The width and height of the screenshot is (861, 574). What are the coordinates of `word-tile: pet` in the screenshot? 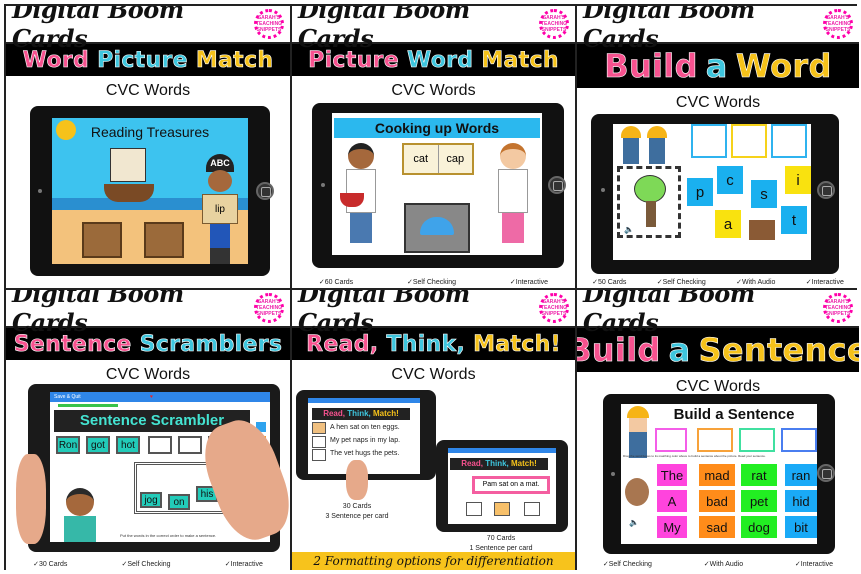 It's located at (759, 501).